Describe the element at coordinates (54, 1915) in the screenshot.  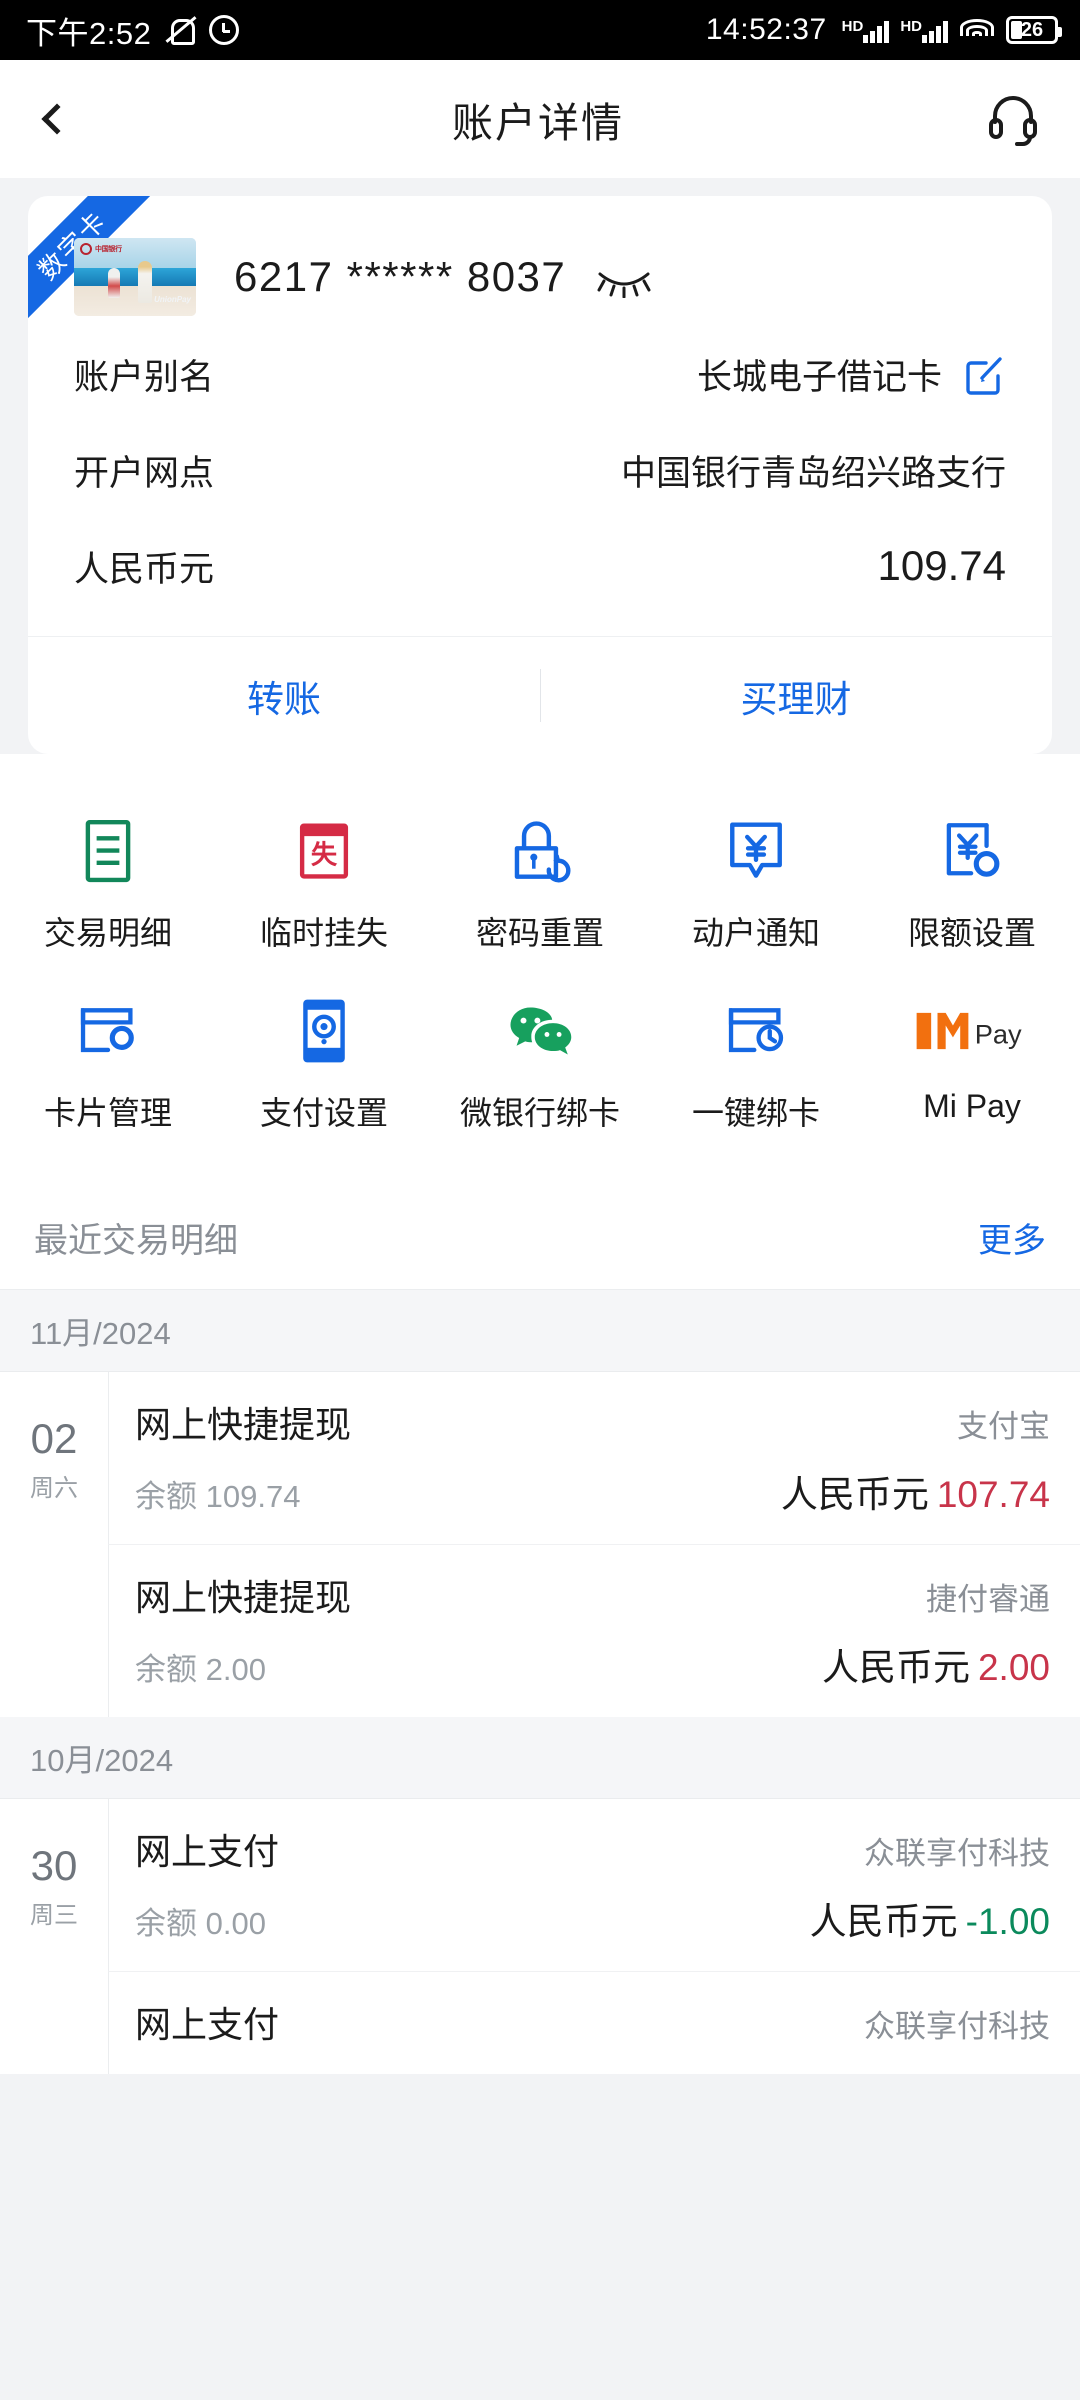
I see `weekday: 周三` at that location.